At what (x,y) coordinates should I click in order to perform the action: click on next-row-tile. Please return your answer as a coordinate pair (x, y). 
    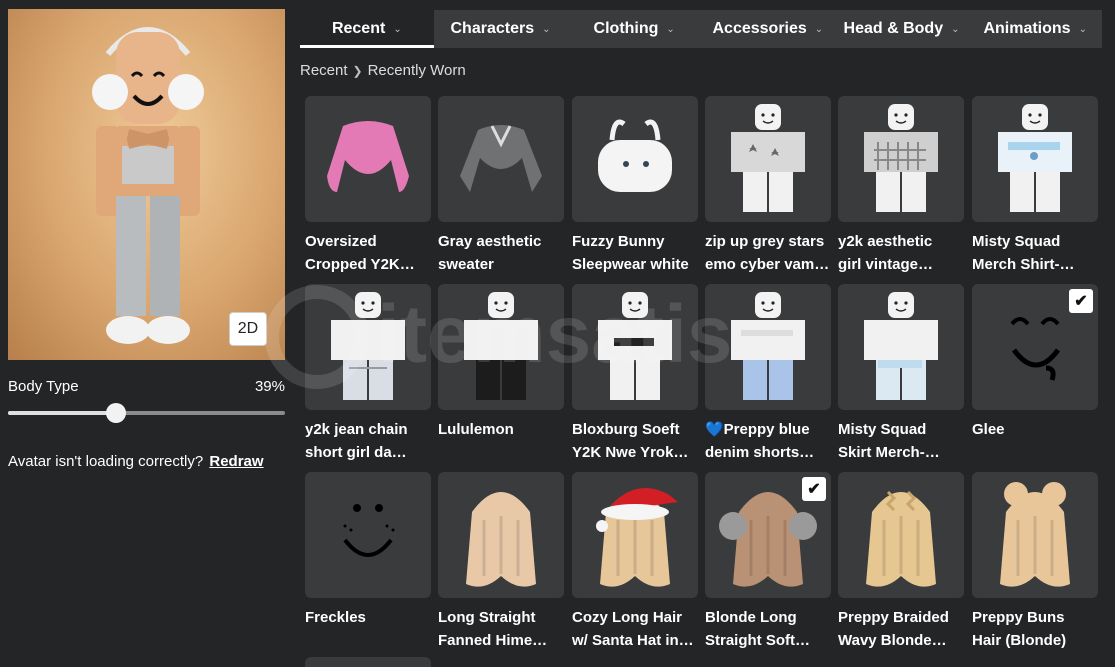
    Looking at the image, I should click on (368, 662).